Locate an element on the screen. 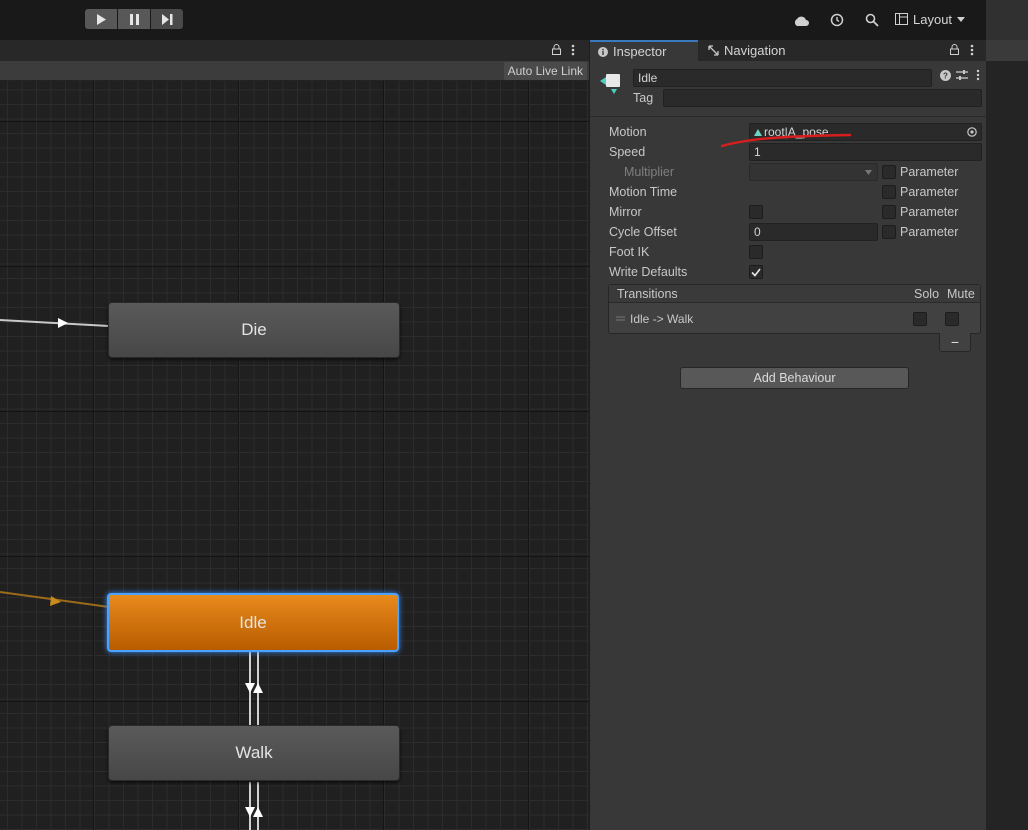 This screenshot has height=830, width=1028. motion-label: Motion is located at coordinates (628, 132).